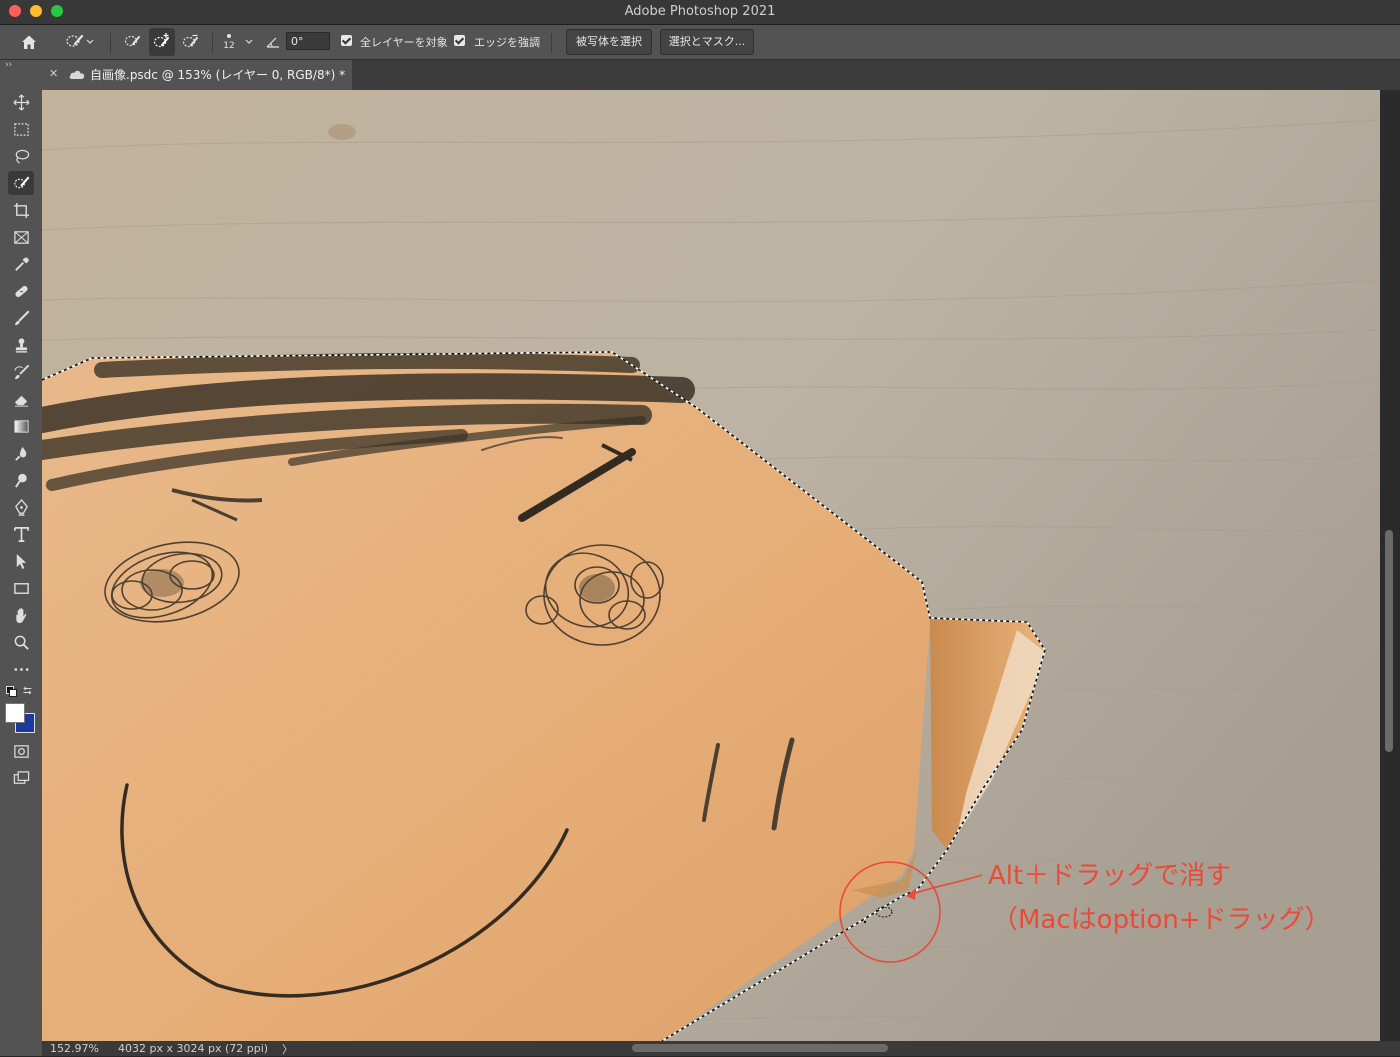 This screenshot has width=1400, height=1057. I want to click on title-bar: Adobe Photoshop 2021, so click(700, 12).